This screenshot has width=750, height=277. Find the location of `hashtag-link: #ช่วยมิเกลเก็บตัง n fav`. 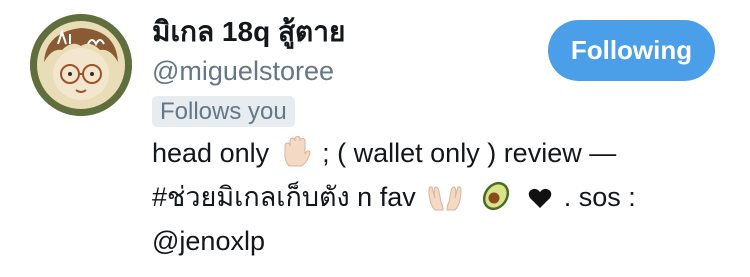

hashtag-link: #ช่วยมิเกลเก็บตัง n fav is located at coordinates (284, 197).